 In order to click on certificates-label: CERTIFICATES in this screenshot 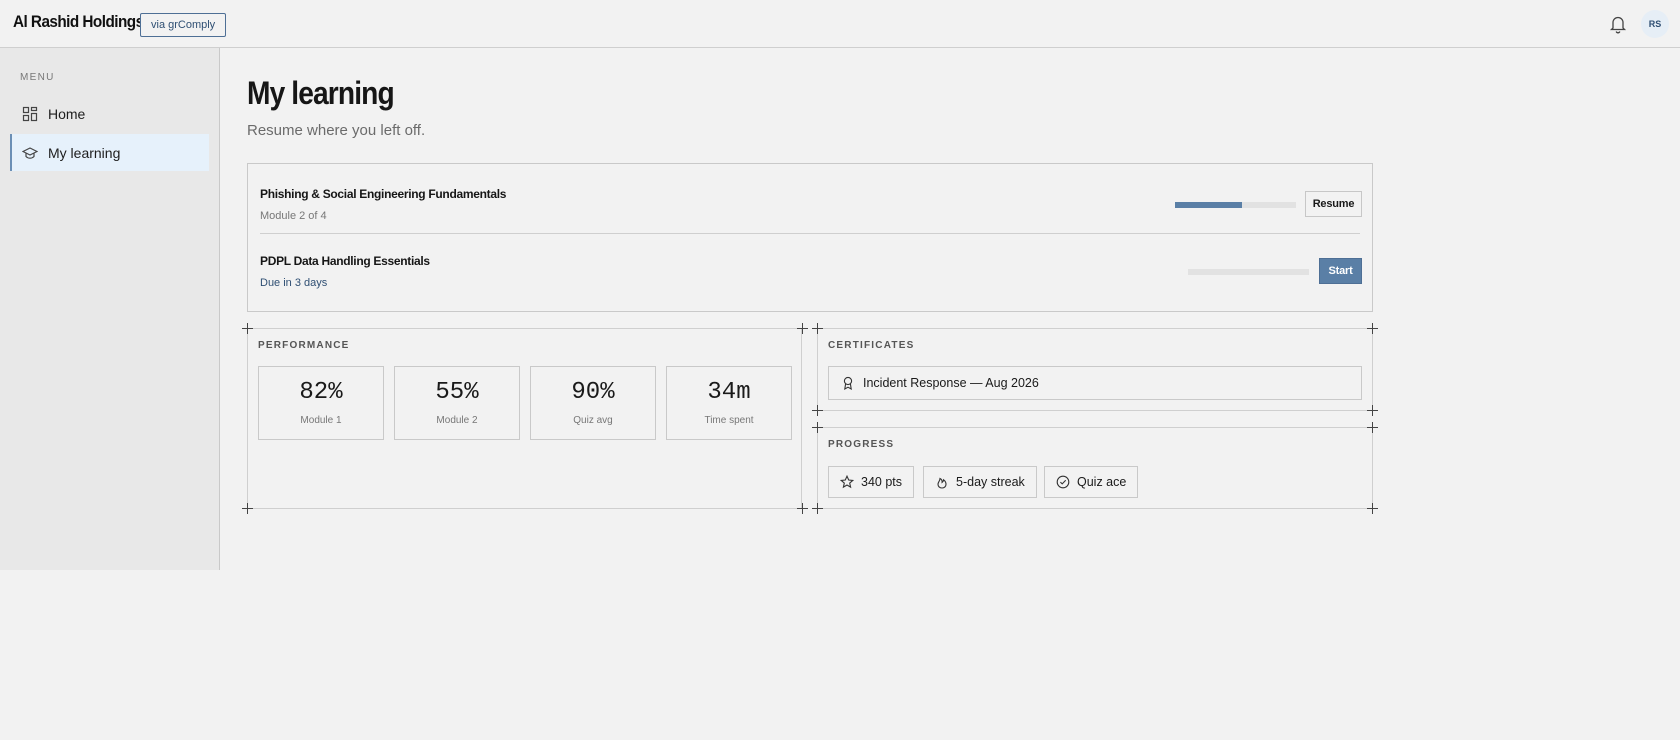, I will do `click(871, 345)`.